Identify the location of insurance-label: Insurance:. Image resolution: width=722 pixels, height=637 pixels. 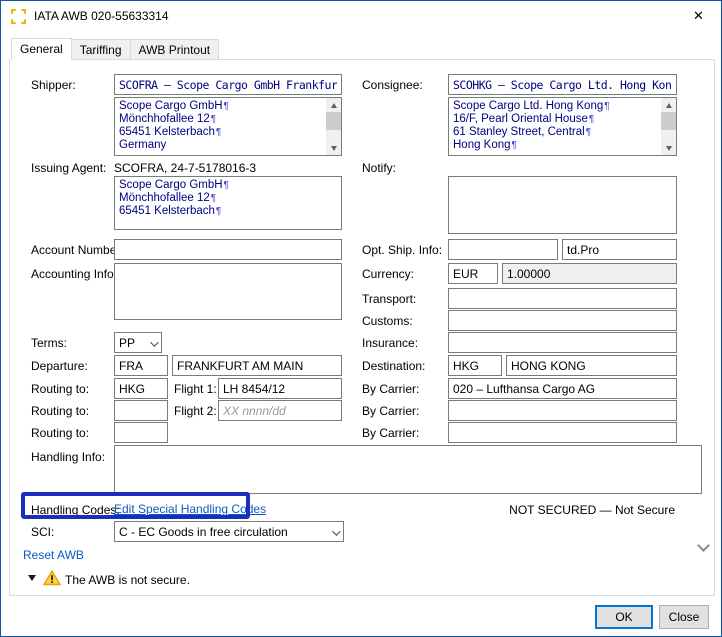
(390, 343).